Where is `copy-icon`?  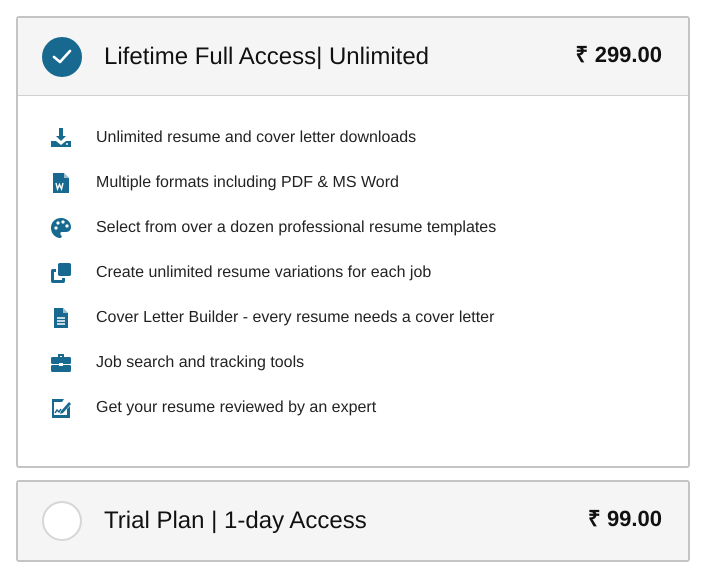 copy-icon is located at coordinates (61, 273).